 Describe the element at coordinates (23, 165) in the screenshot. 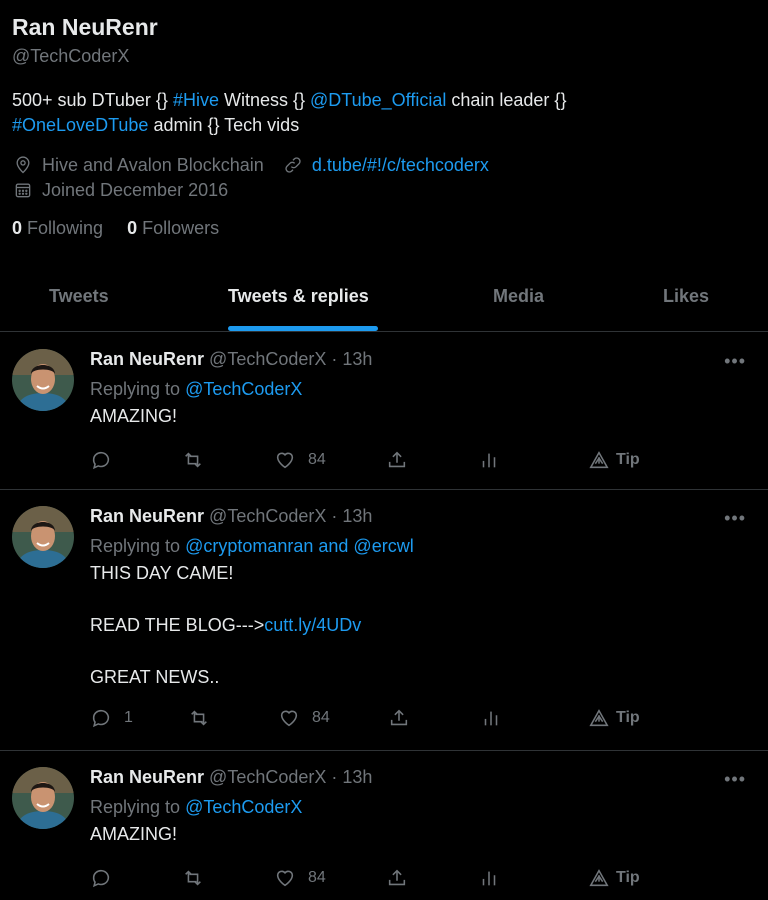

I see `location-pin-icon` at that location.